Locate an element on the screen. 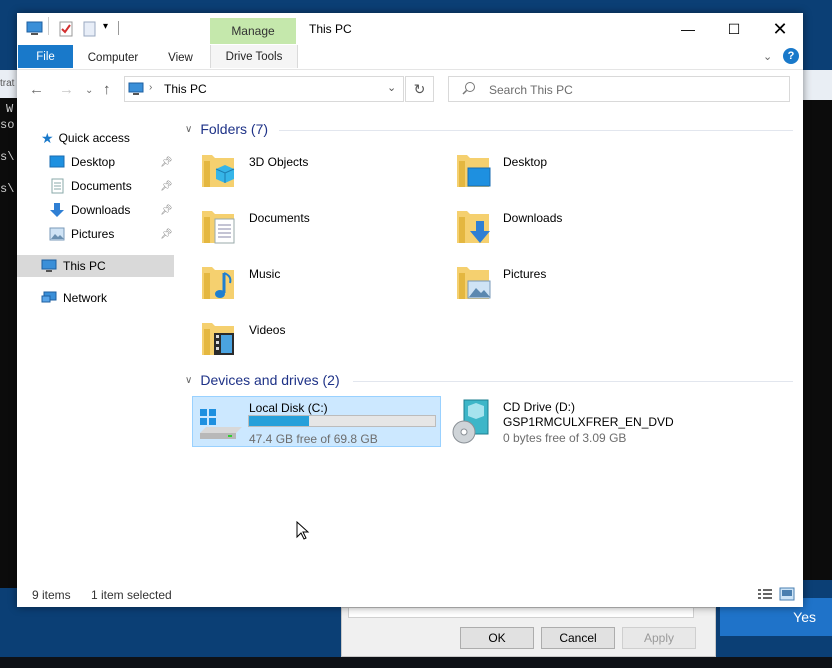  customize-quick-access-icon: ▾ is located at coordinates (105, 26).